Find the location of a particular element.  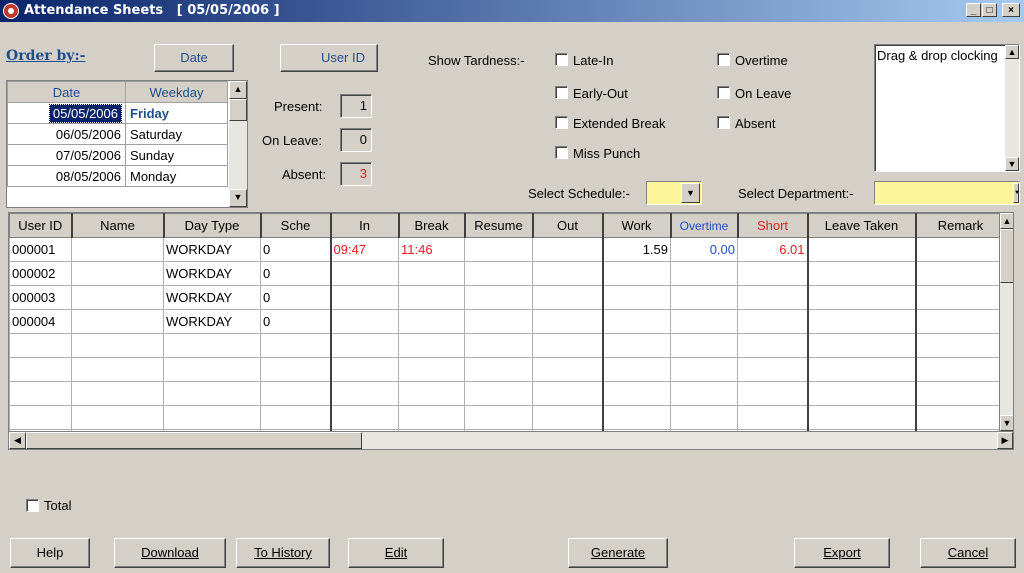

minimize-button: _ is located at coordinates (973, 10).